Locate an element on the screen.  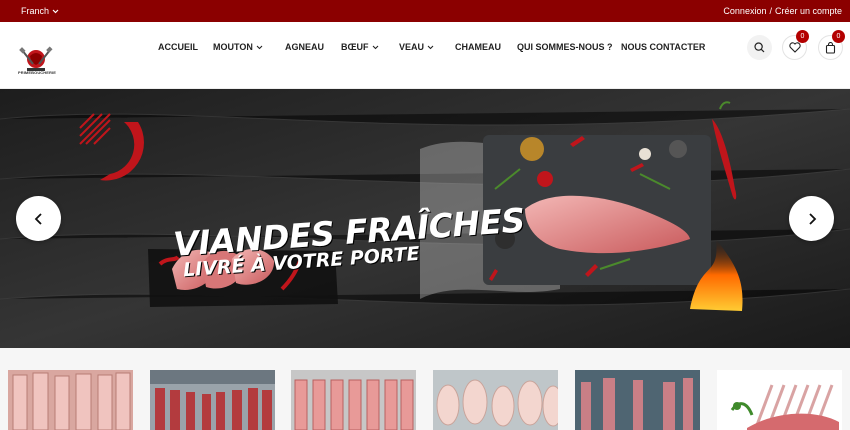
login-link: Connexion is located at coordinates (744, 11).